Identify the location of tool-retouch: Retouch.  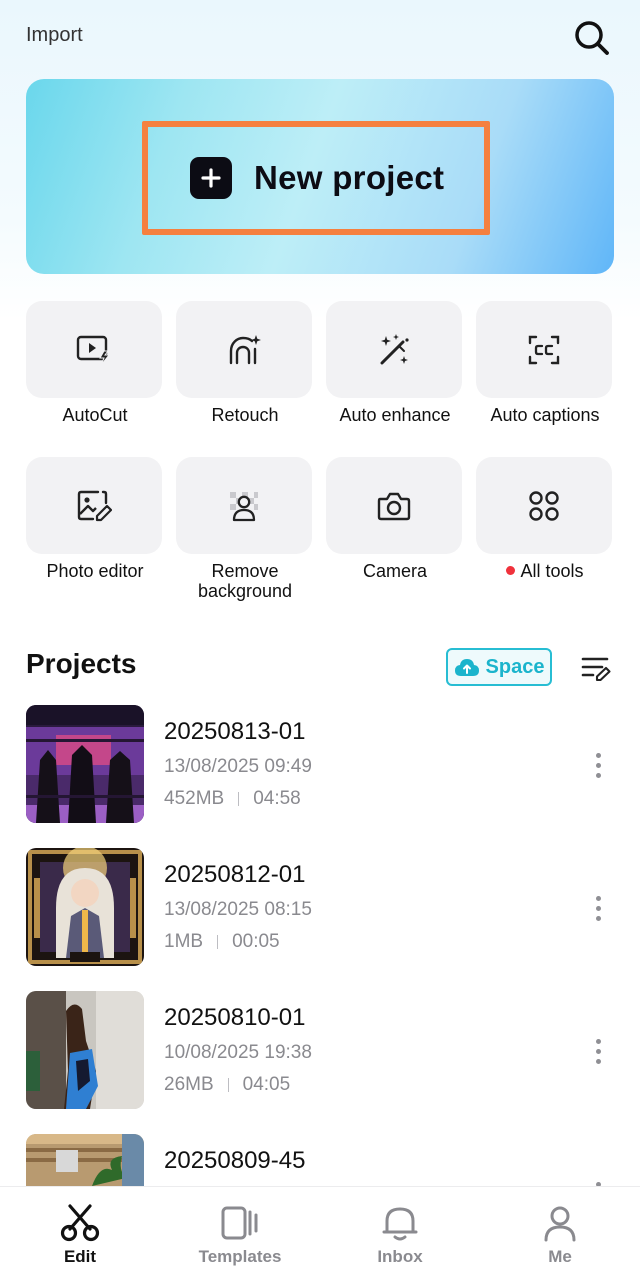
(245, 363).